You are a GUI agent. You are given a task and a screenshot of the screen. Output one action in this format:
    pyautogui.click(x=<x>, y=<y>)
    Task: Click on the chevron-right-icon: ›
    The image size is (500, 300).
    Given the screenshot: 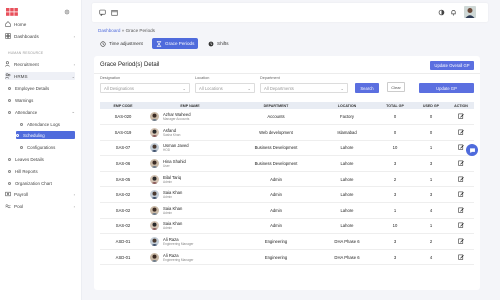 What is the action you would take?
    pyautogui.click(x=74, y=194)
    